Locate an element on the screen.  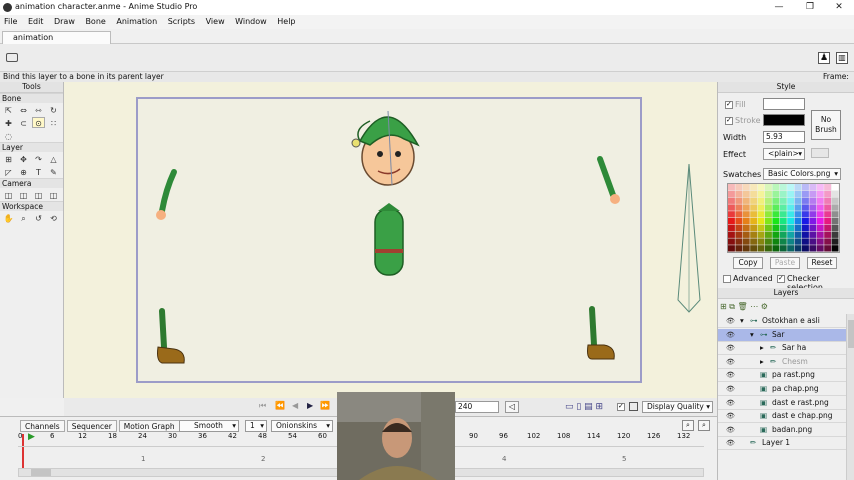
layer-row: 👁 ▣ pa rast.png is located at coordinates (782, 376).